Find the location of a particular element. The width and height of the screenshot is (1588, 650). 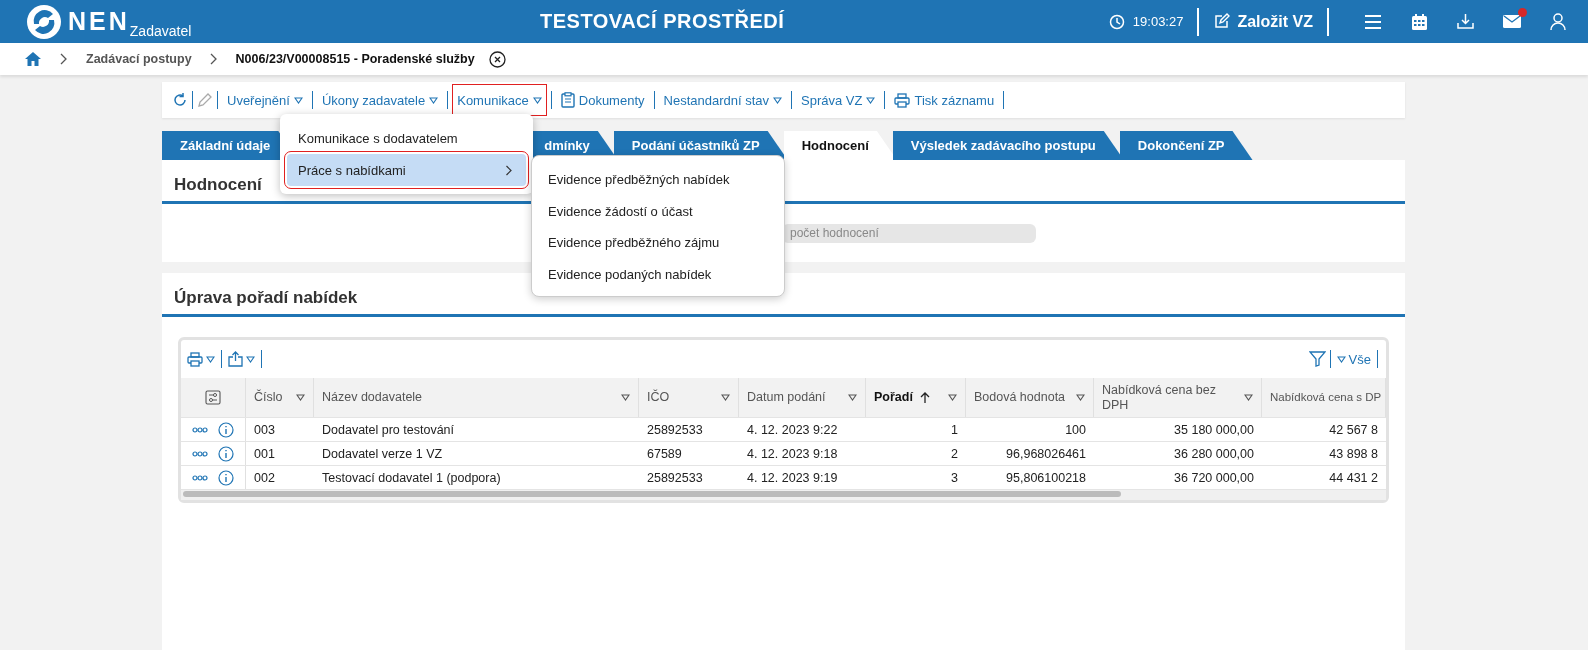

table-cell-text: 4. 12. 2023 9:19 is located at coordinates (792, 478).